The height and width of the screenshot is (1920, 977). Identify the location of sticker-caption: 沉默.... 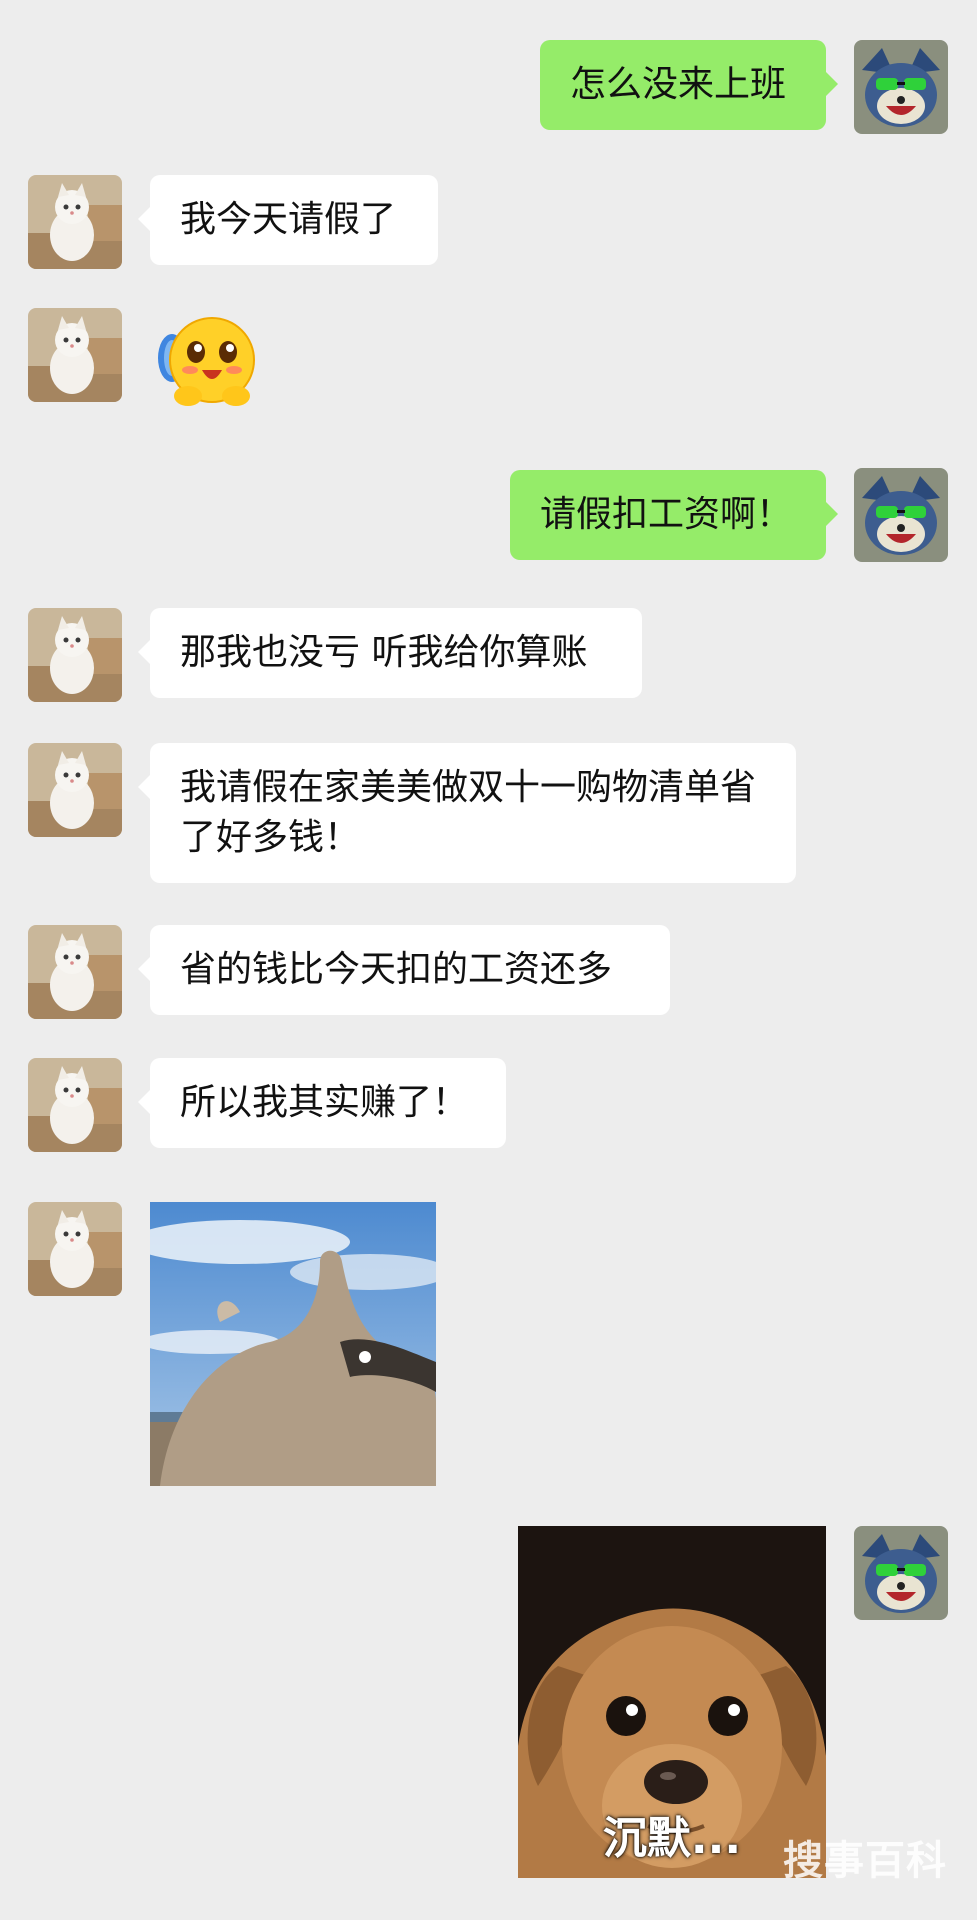
(672, 1838).